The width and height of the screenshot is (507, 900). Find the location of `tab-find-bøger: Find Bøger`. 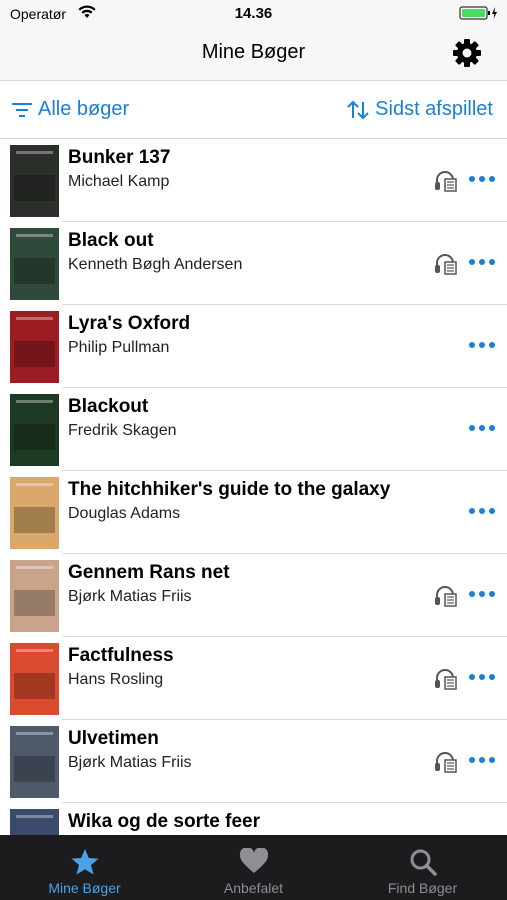

tab-find-bøger: Find Bøger is located at coordinates (422, 867).